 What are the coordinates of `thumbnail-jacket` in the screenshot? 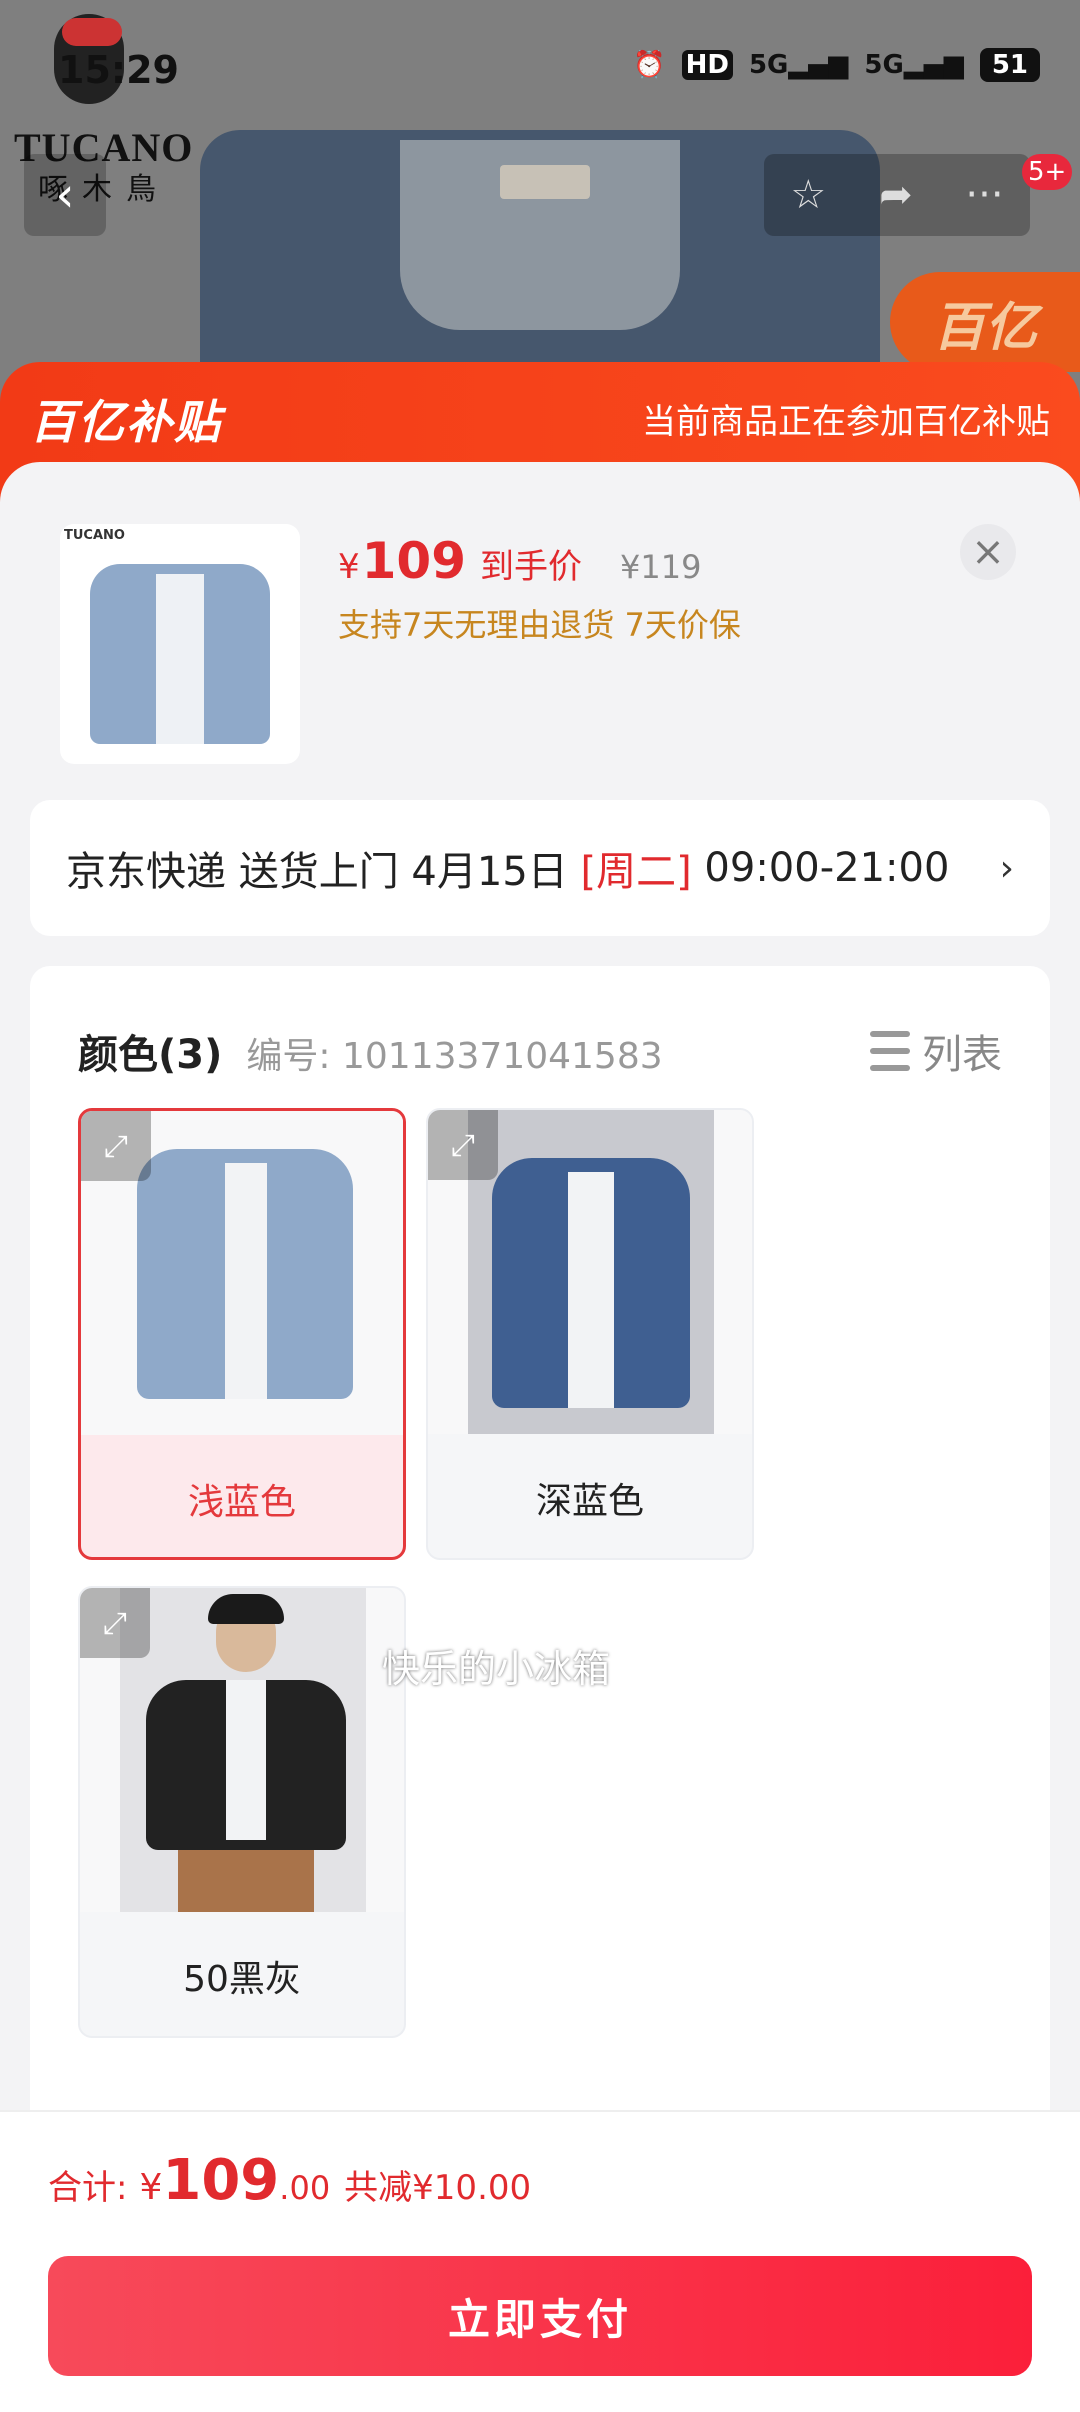 It's located at (180, 654).